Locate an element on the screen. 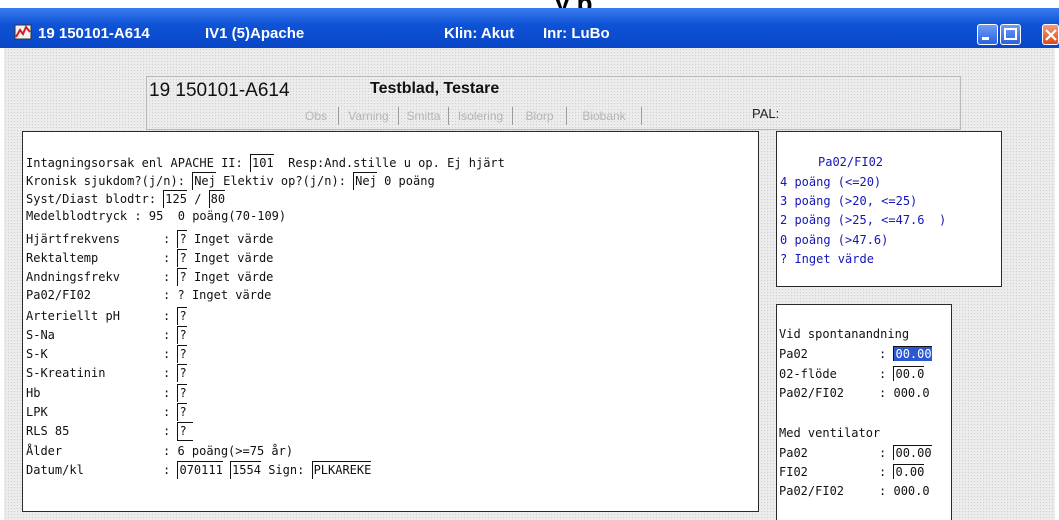  spont-ratio-label: Pa02/FI02 is located at coordinates (812, 393).